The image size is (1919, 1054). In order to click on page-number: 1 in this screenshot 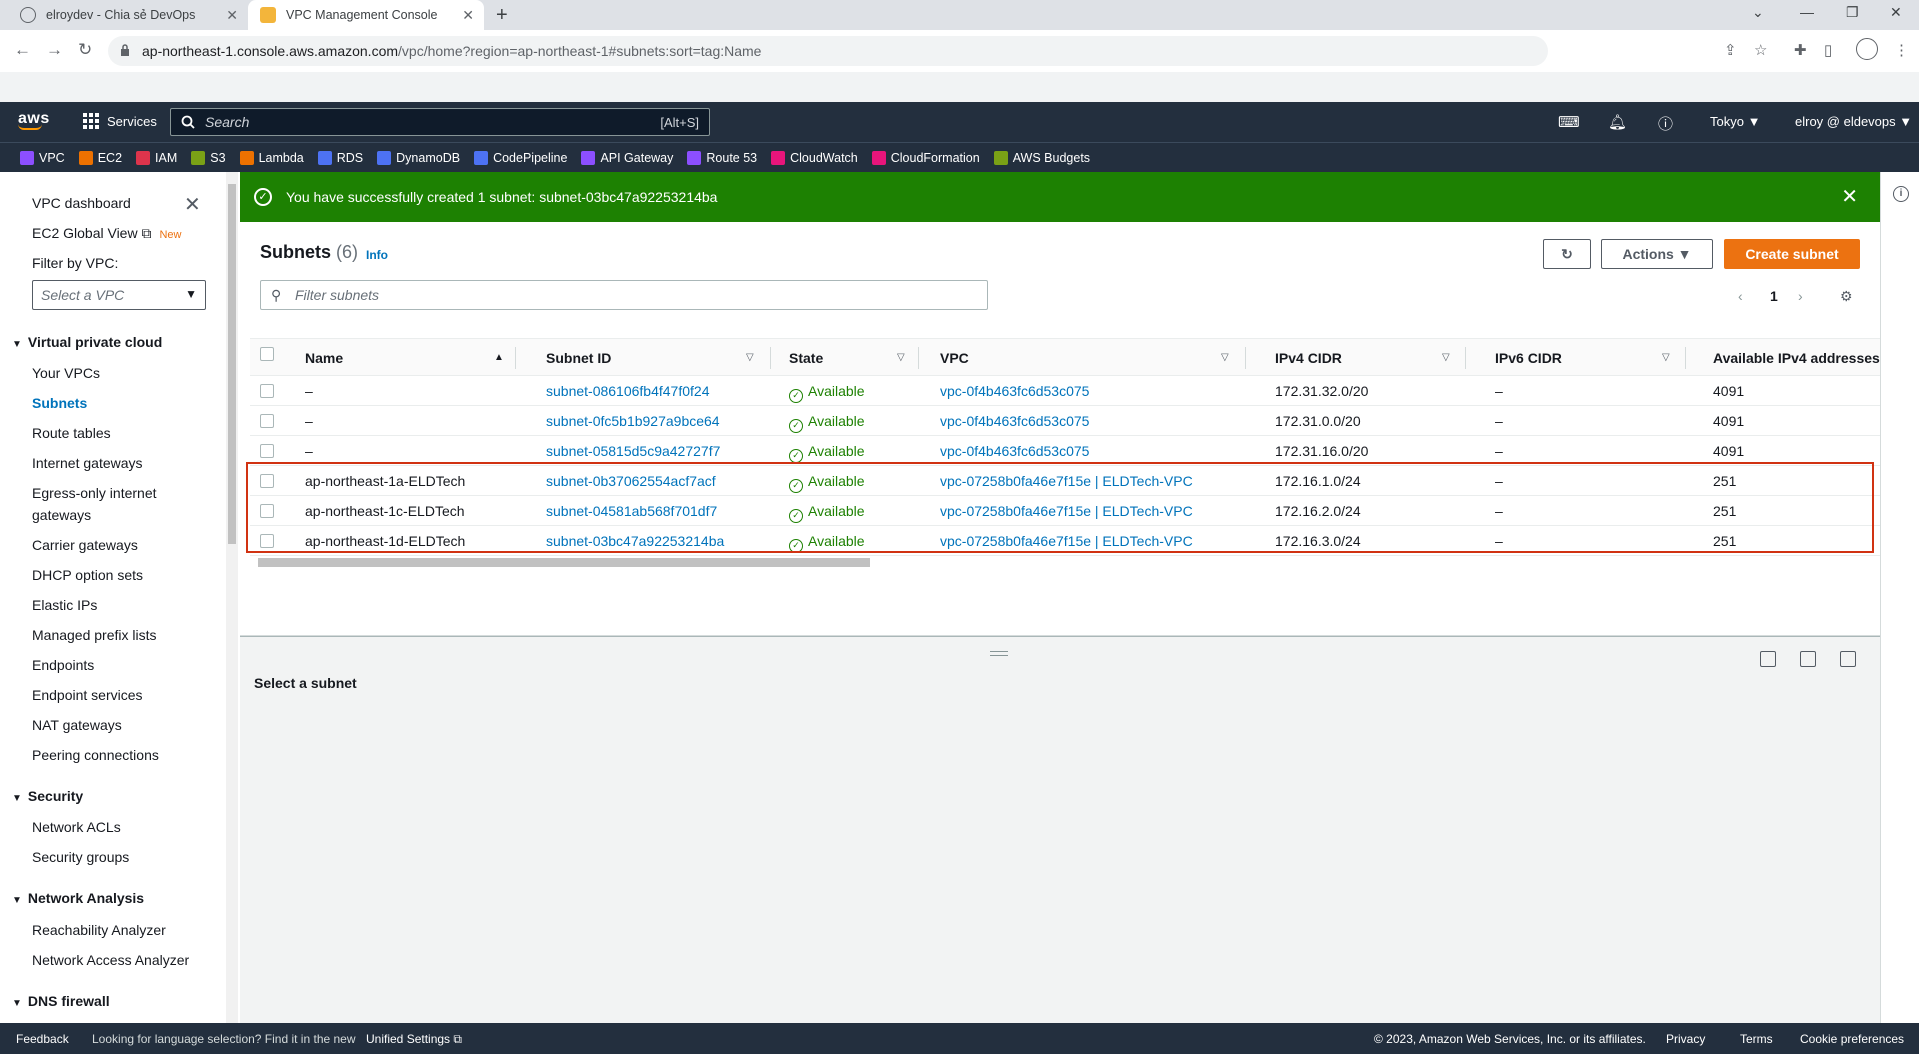, I will do `click(1774, 296)`.